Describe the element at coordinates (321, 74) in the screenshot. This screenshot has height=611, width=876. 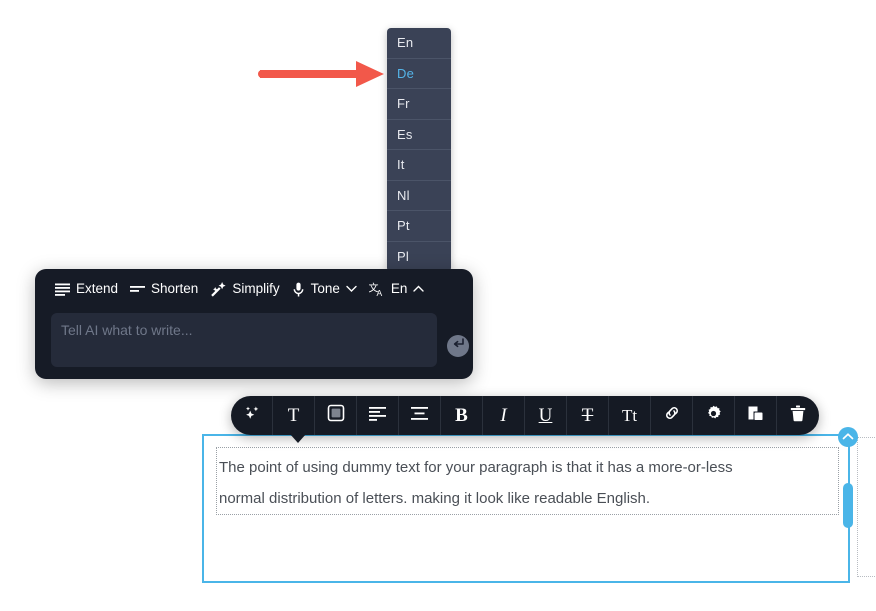
I see `red-pointer-arrow-icon` at that location.